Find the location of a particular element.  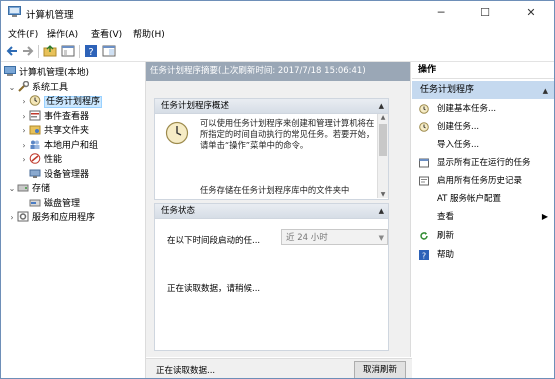

tree-item-event-viewer: › 事件查看器 is located at coordinates (54, 117).